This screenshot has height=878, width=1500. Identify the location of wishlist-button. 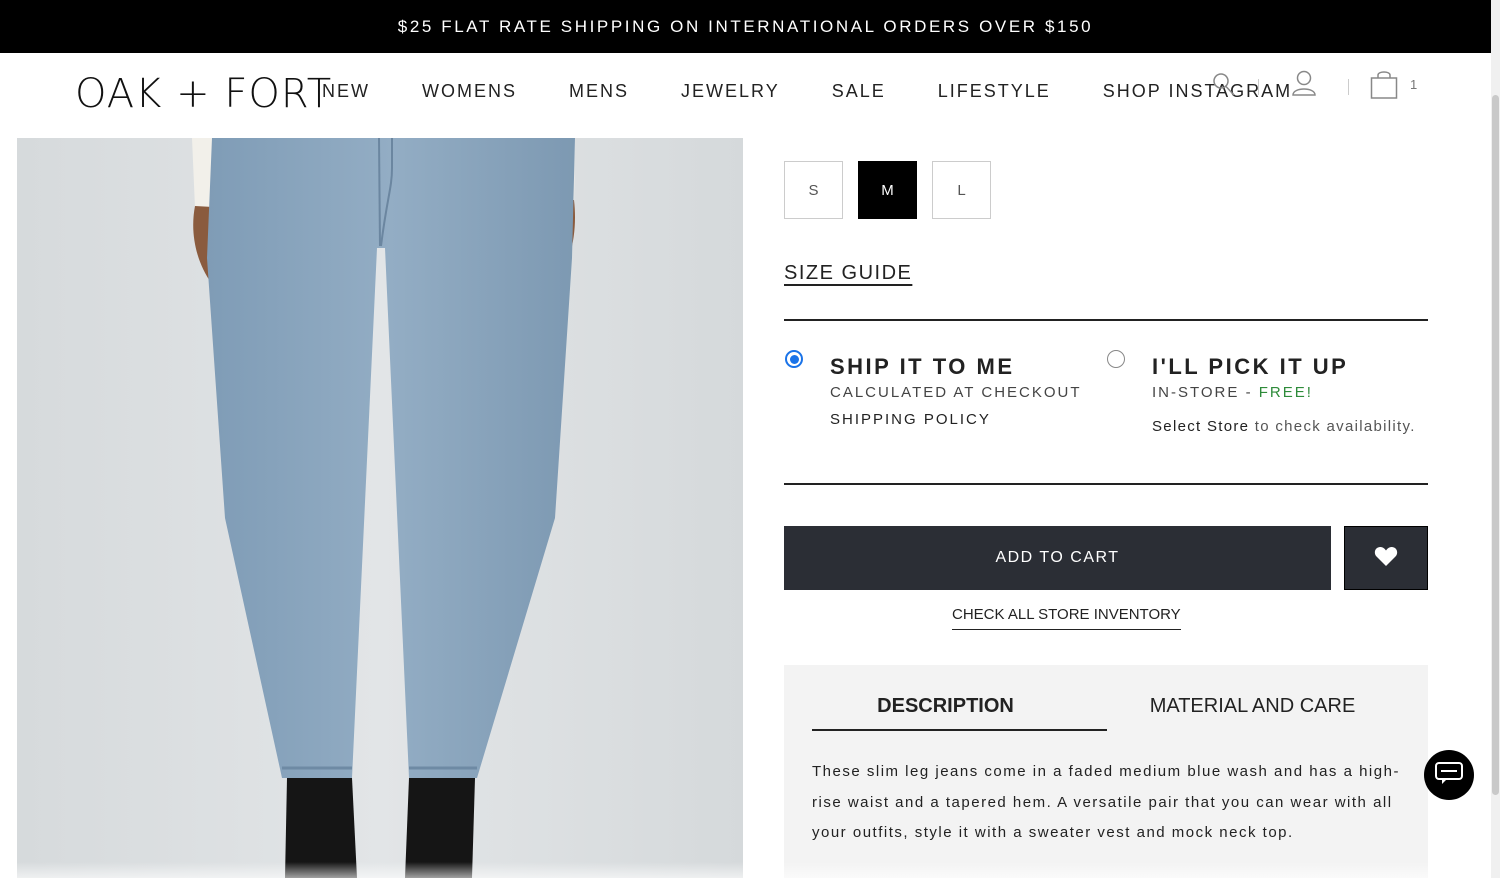
(1386, 558).